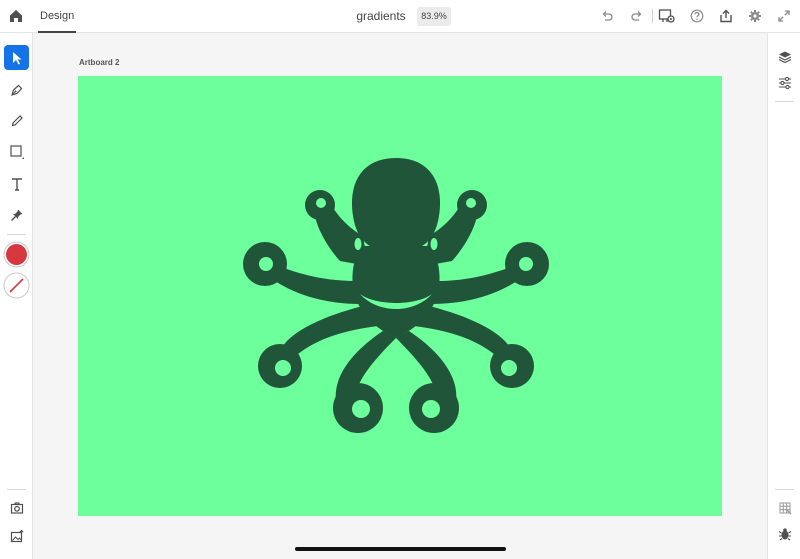 The image size is (800, 559). I want to click on rectangle-icon, so click(16, 151).